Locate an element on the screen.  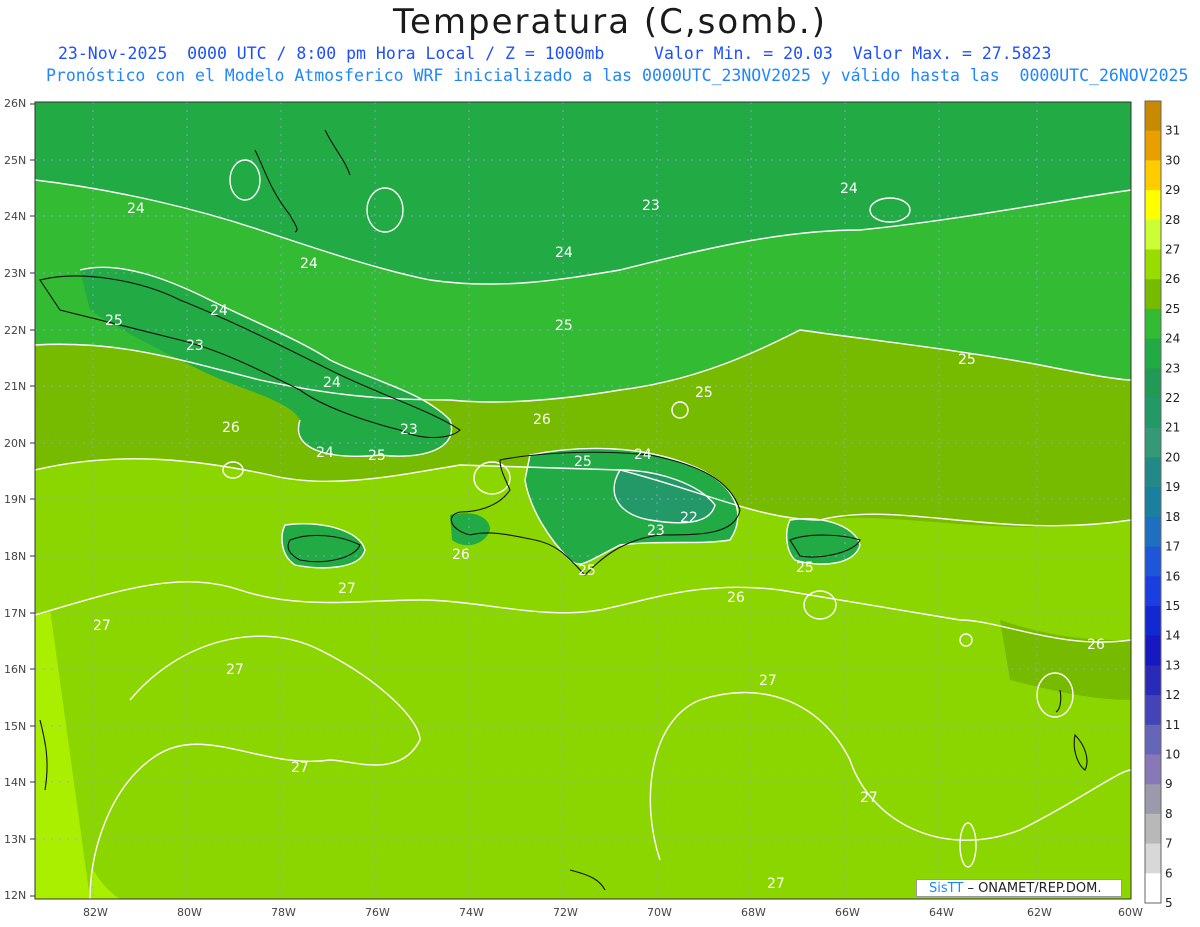
colorbar-label: 23 is located at coordinates (1172, 368).